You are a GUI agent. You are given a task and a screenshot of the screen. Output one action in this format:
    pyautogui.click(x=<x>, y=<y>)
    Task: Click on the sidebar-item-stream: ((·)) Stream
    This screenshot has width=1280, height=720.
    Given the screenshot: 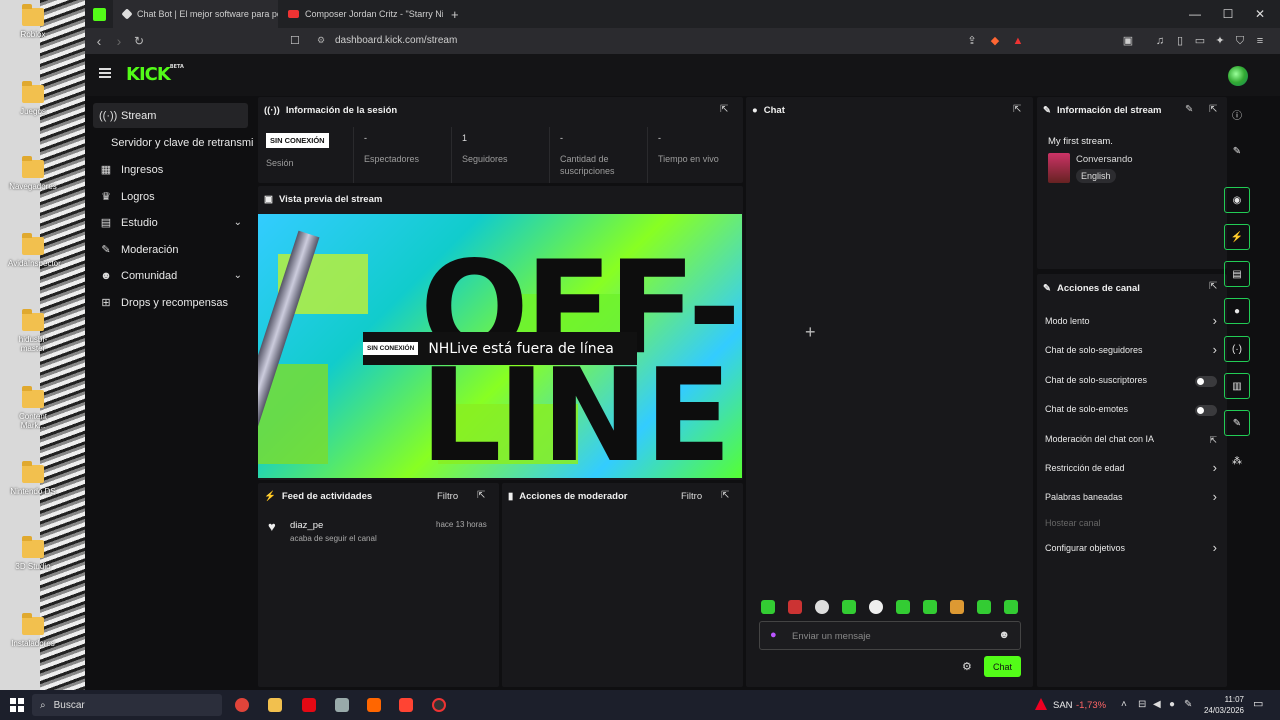 What is the action you would take?
    pyautogui.click(x=170, y=115)
    